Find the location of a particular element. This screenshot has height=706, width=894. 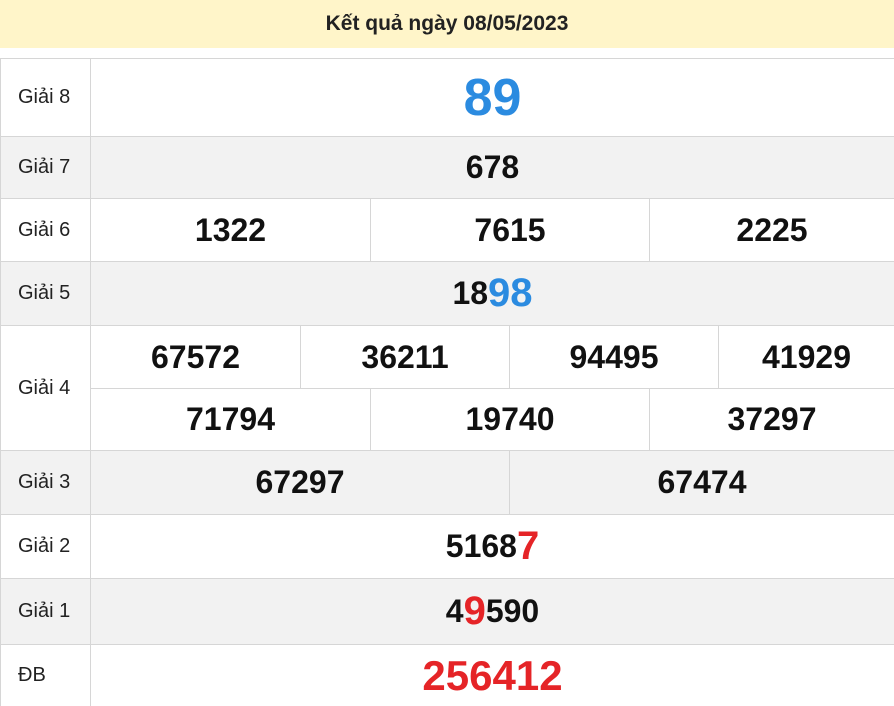

prize-row-g2: Giải 2 5168 7 is located at coordinates (447, 546).